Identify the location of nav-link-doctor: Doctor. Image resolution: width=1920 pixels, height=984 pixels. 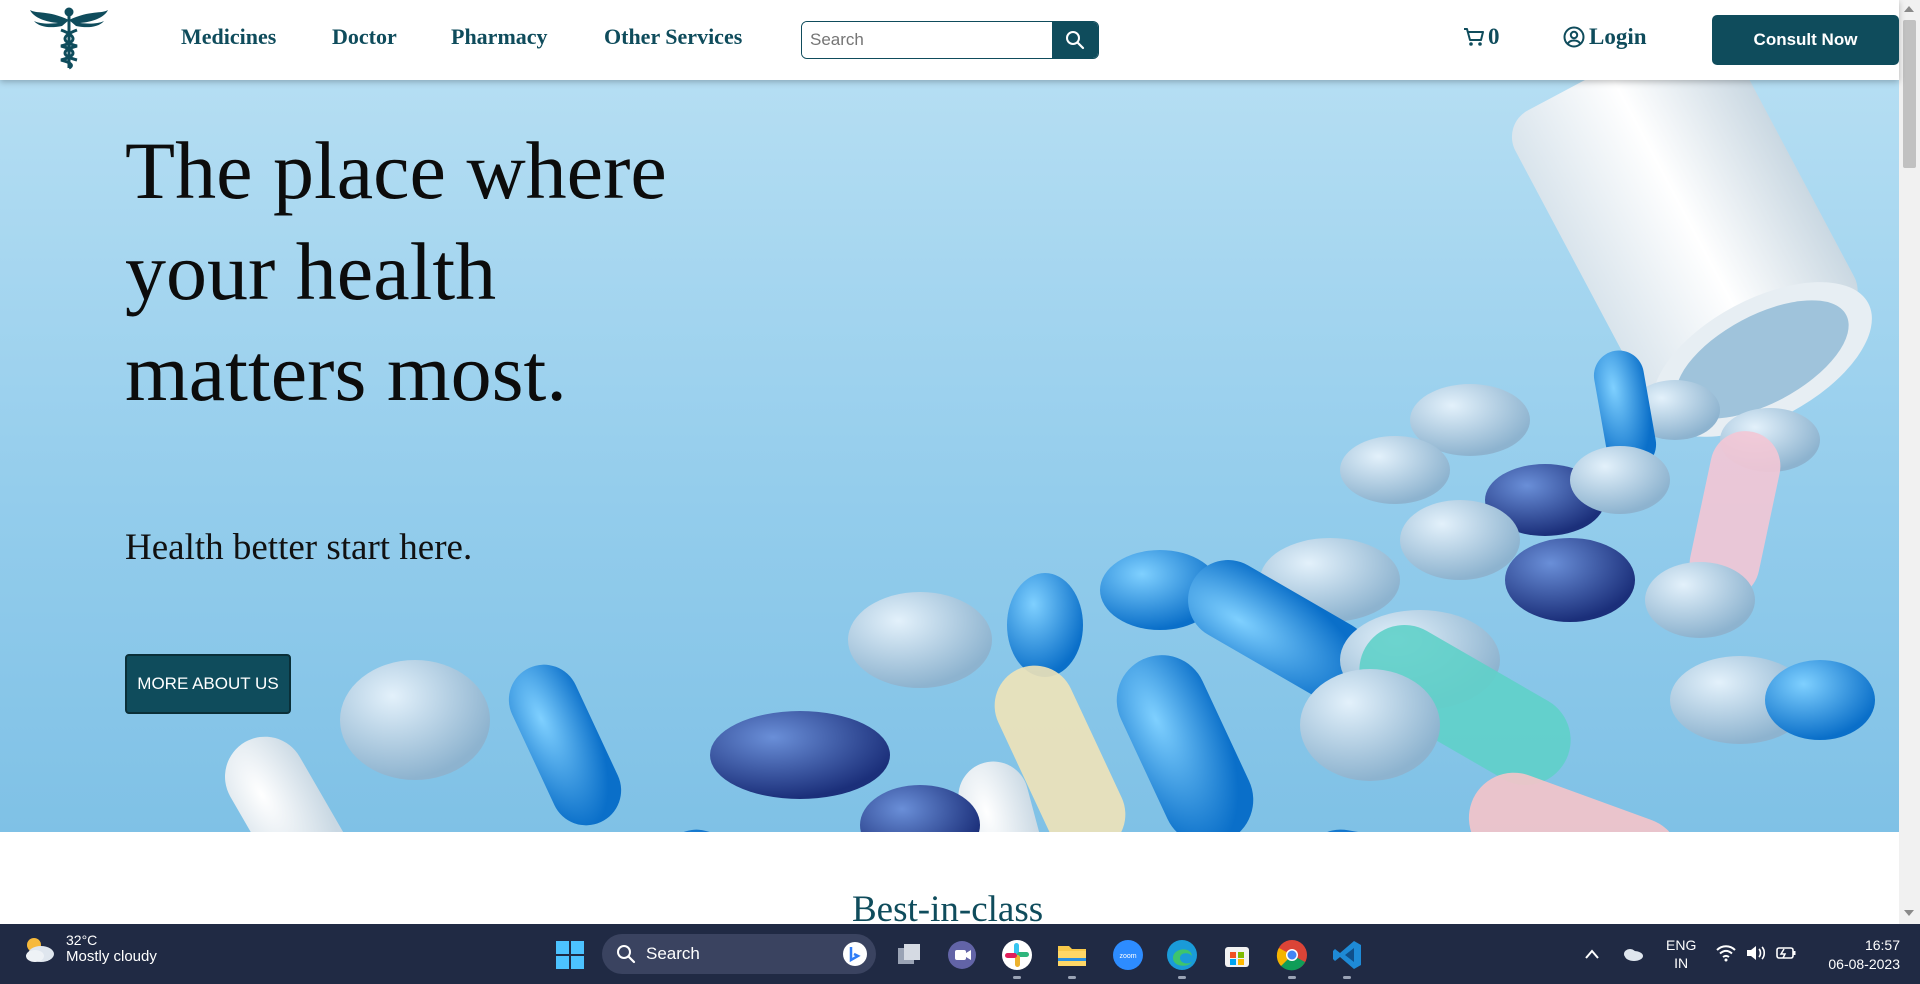
(364, 37).